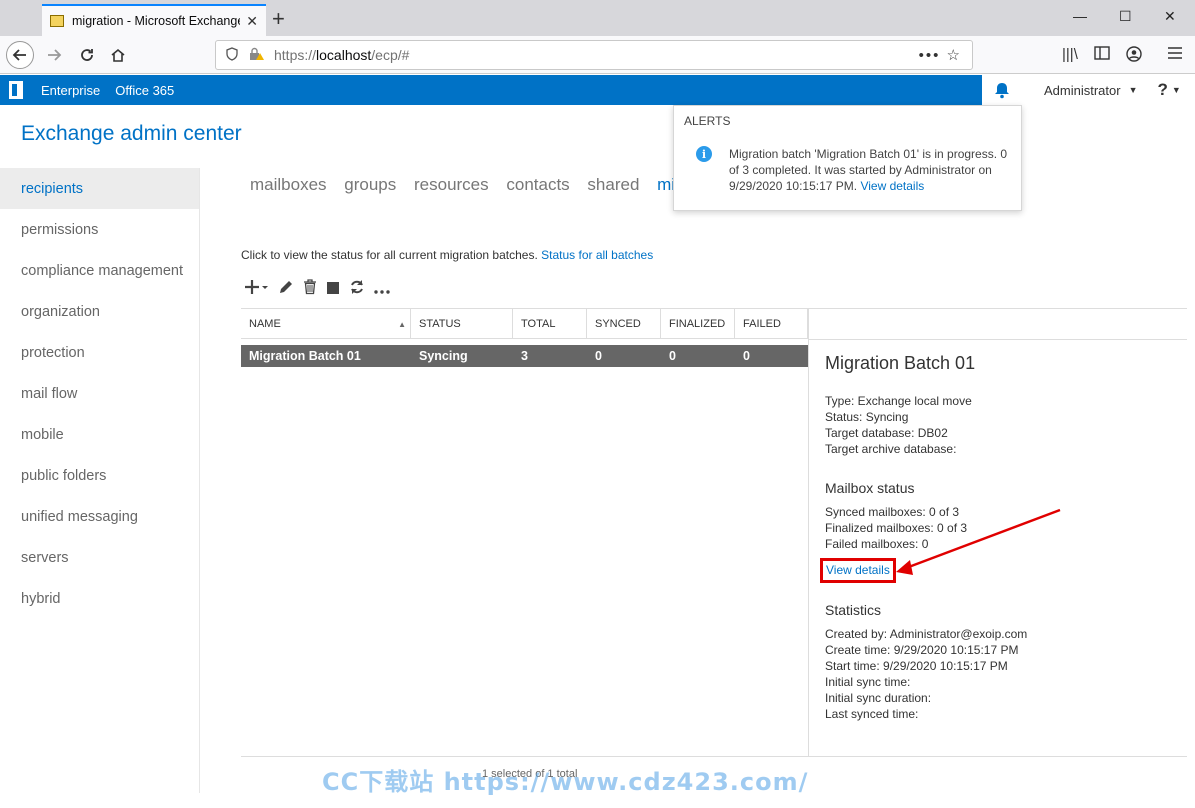  I want to click on cell-failed: 0, so click(746, 356).